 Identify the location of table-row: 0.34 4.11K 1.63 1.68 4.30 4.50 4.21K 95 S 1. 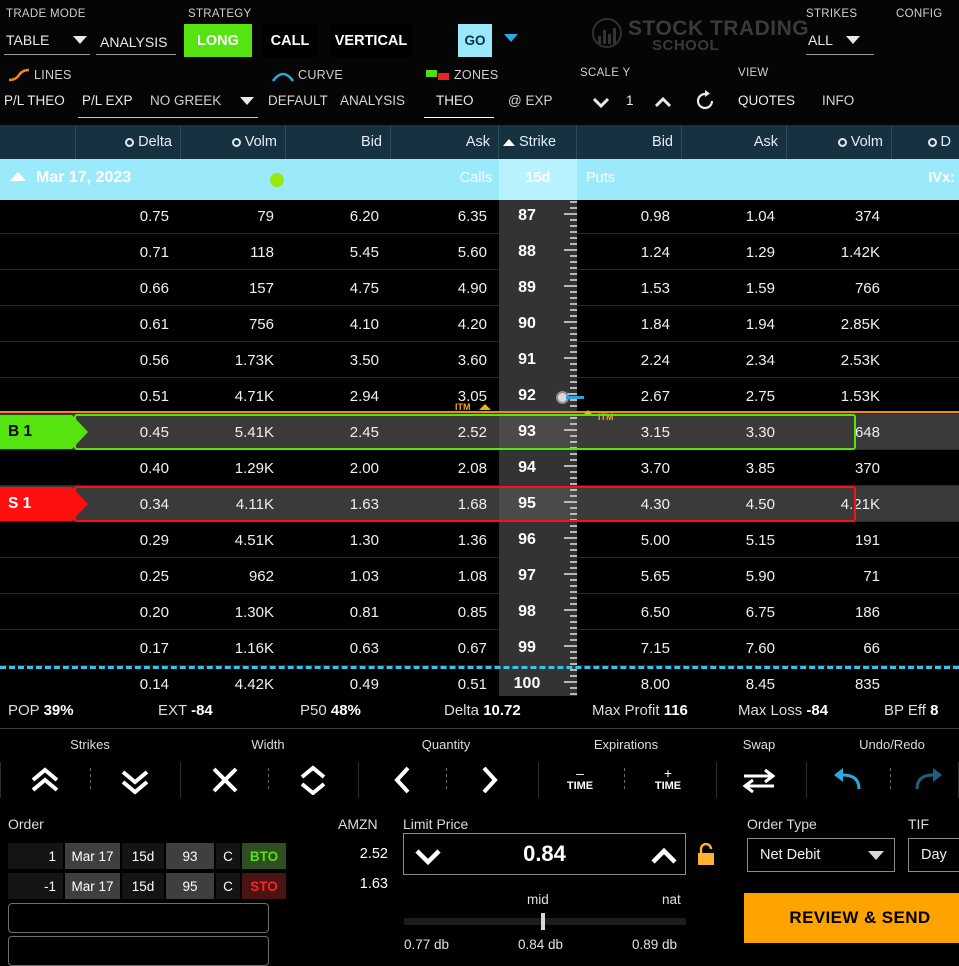
(479, 504).